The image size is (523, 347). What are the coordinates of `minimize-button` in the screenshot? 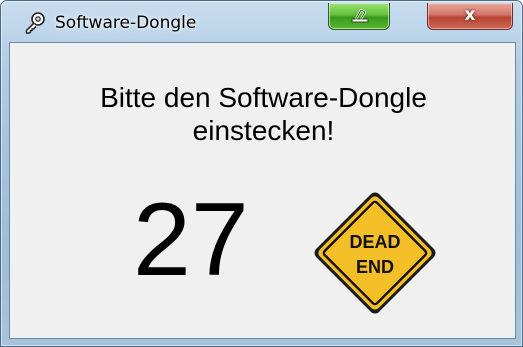 It's located at (359, 16).